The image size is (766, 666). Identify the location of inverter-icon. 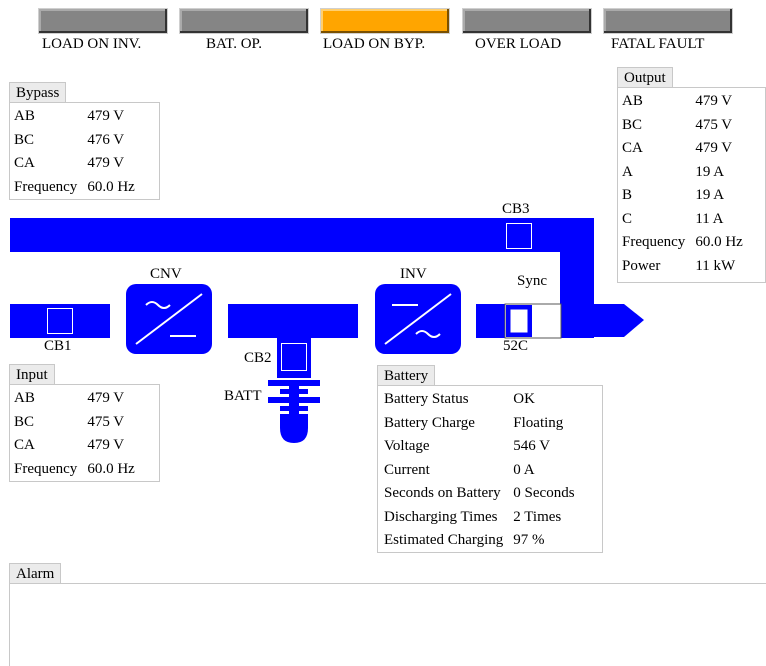
(418, 319).